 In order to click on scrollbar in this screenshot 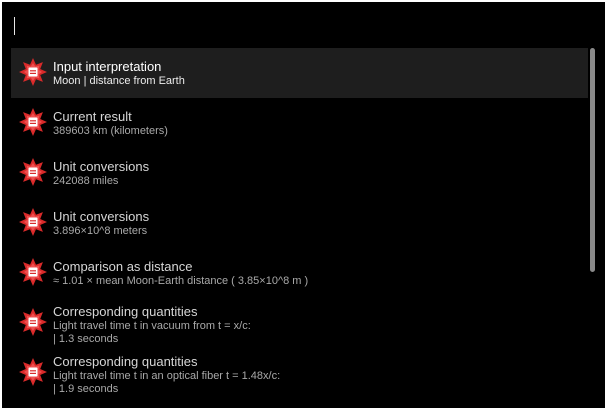, I will do `click(593, 228)`.